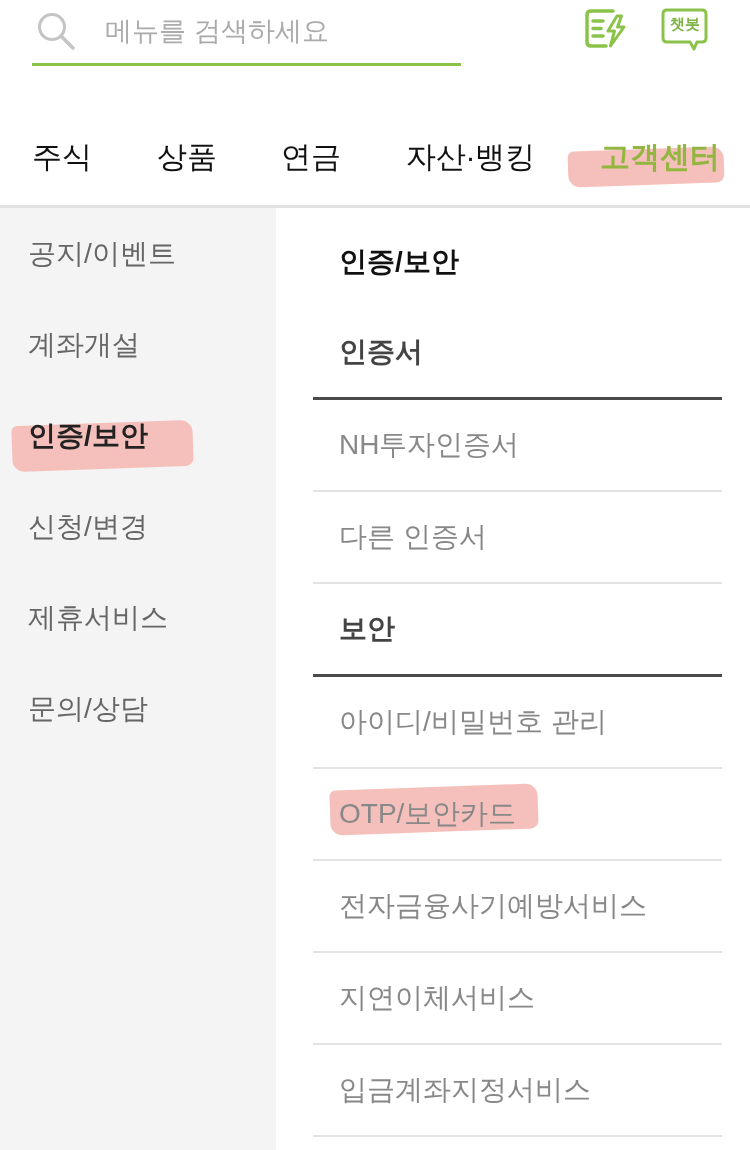 Image resolution: width=750 pixels, height=1150 pixels. Describe the element at coordinates (283, 30) in the screenshot. I see `search-field: 메뉴를 검색하세요` at that location.